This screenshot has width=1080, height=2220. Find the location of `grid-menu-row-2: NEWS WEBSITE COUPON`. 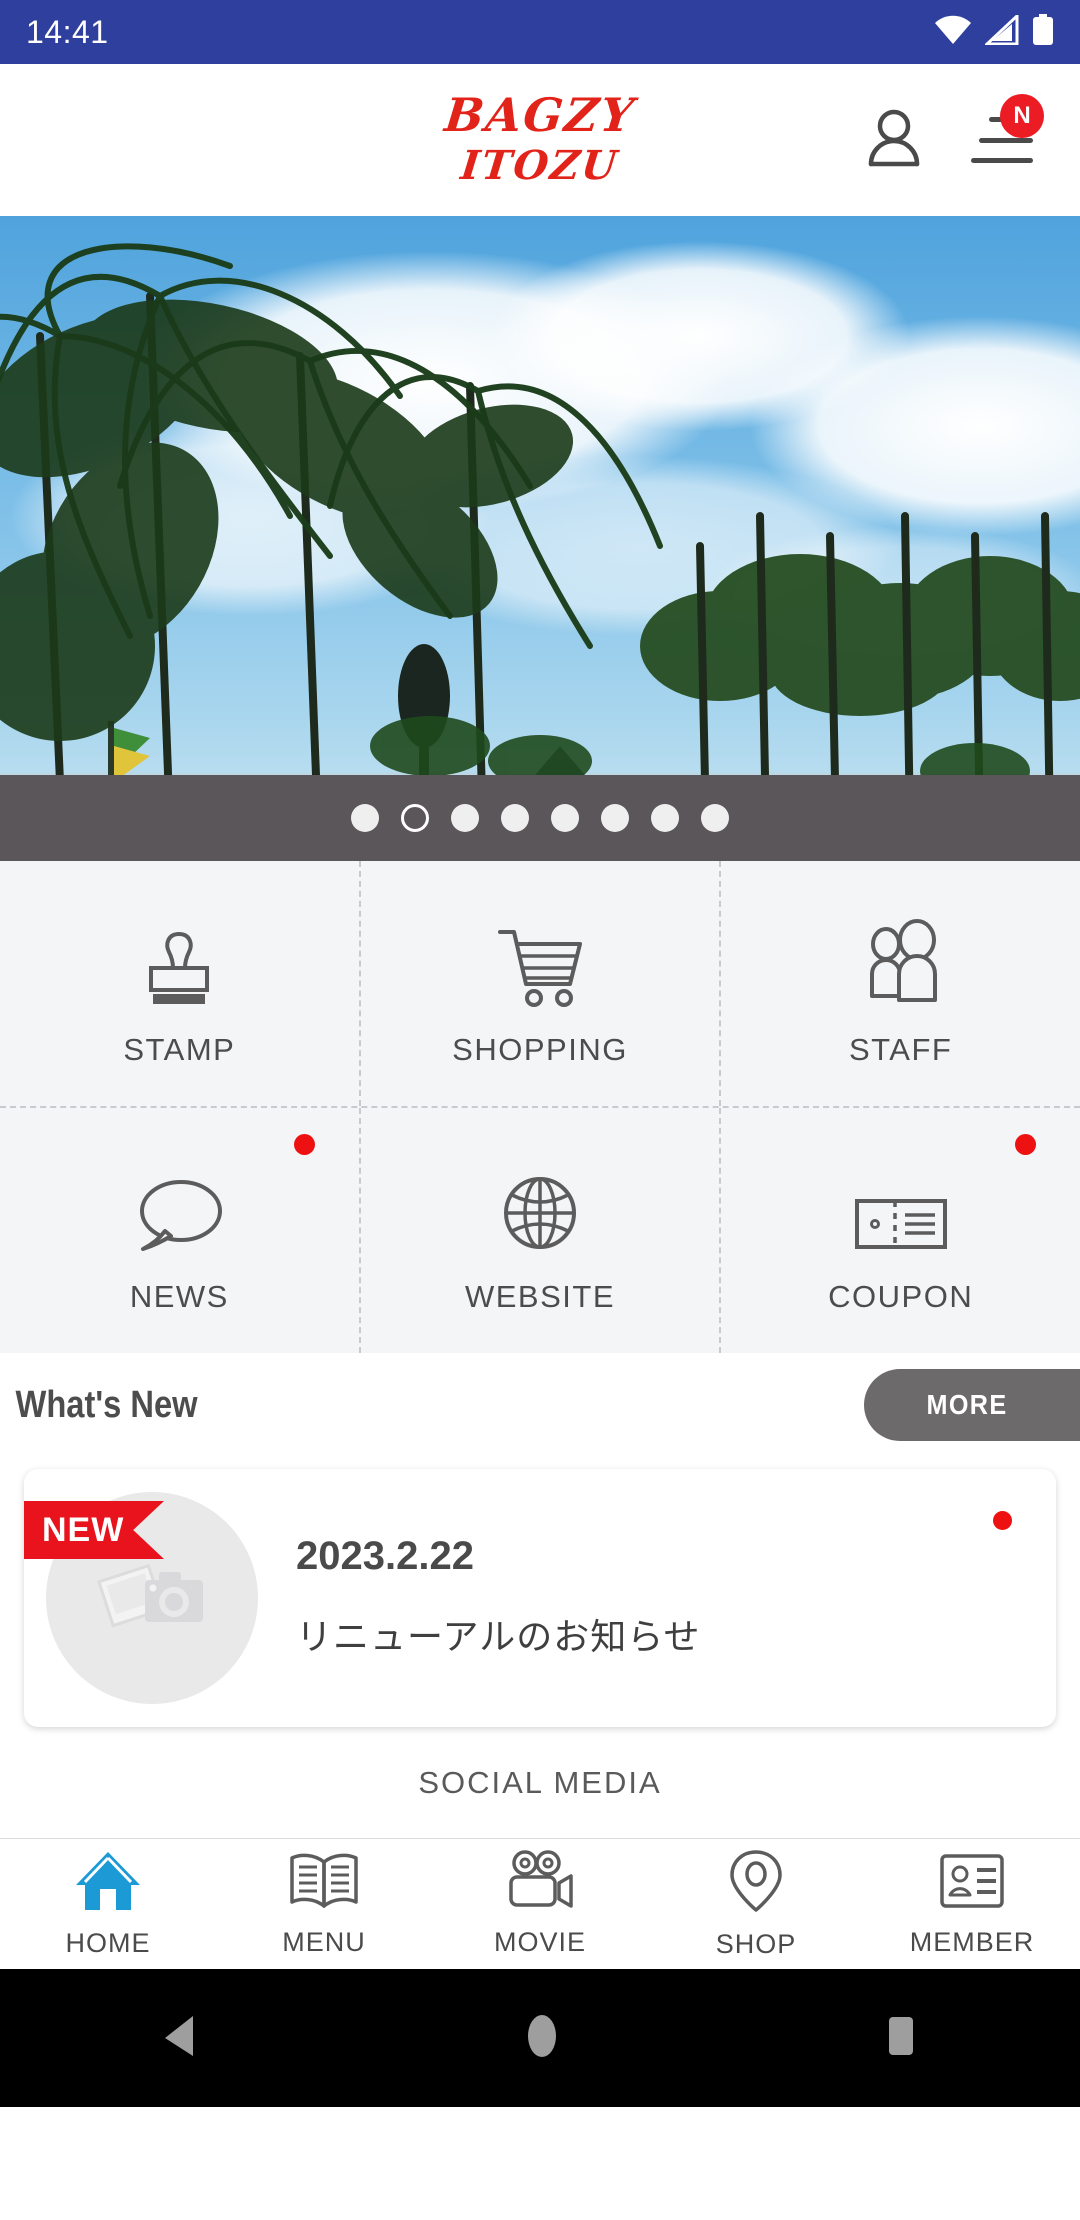

grid-menu-row-2: NEWS WEBSITE COUPON is located at coordinates (540, 1230).